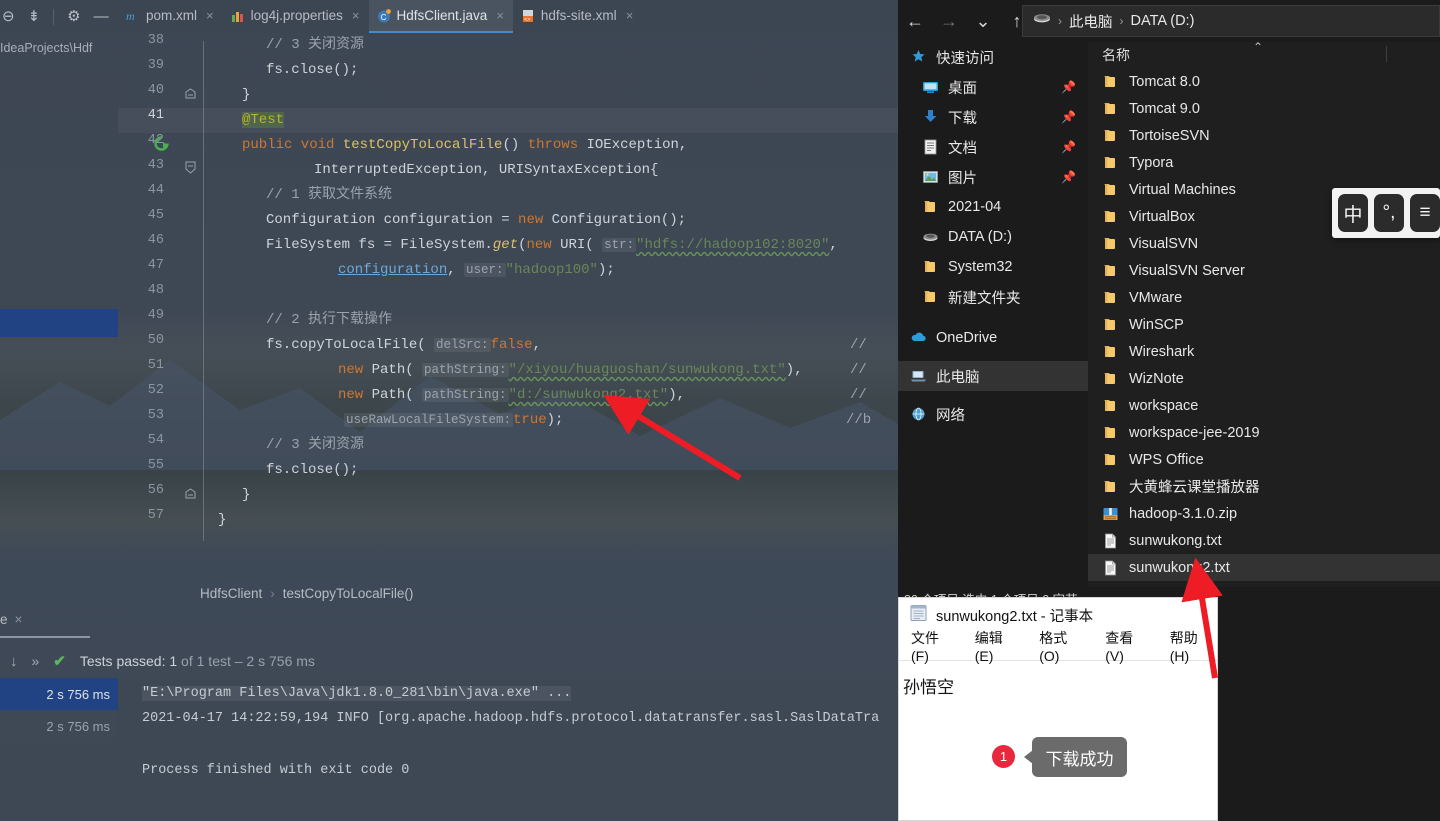  I want to click on project-selected-row, so click(59, 323).